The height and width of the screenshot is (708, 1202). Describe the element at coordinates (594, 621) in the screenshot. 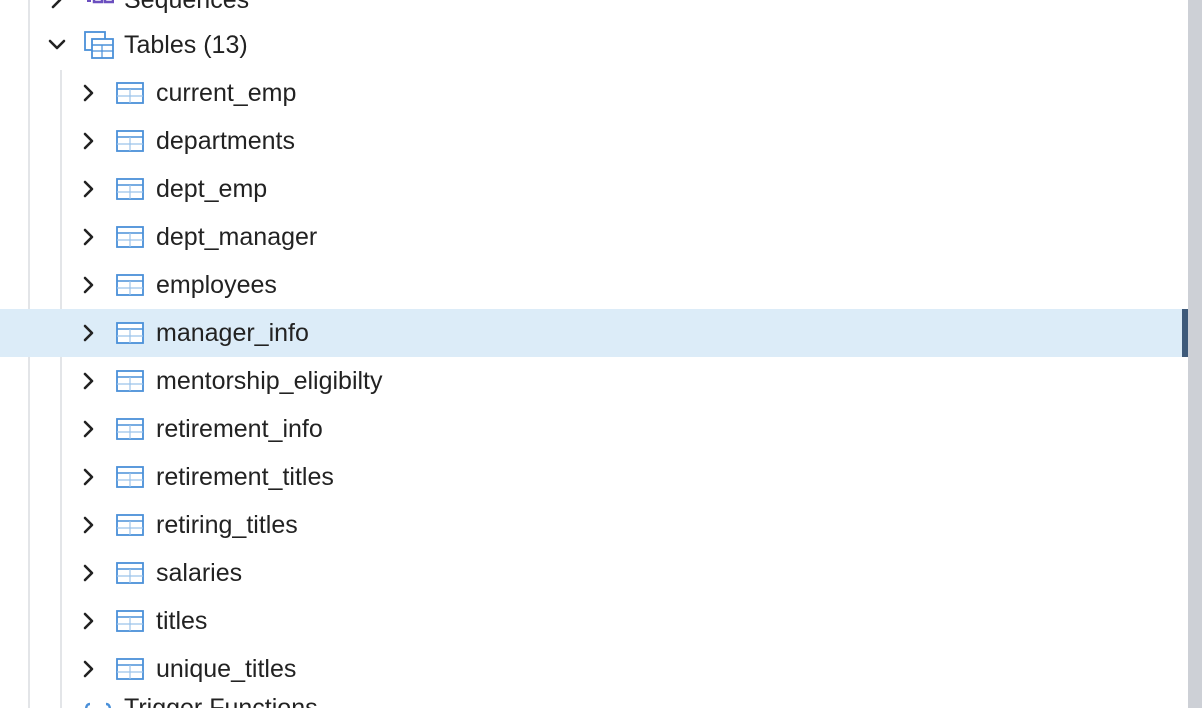

I see `table-node: titles` at that location.